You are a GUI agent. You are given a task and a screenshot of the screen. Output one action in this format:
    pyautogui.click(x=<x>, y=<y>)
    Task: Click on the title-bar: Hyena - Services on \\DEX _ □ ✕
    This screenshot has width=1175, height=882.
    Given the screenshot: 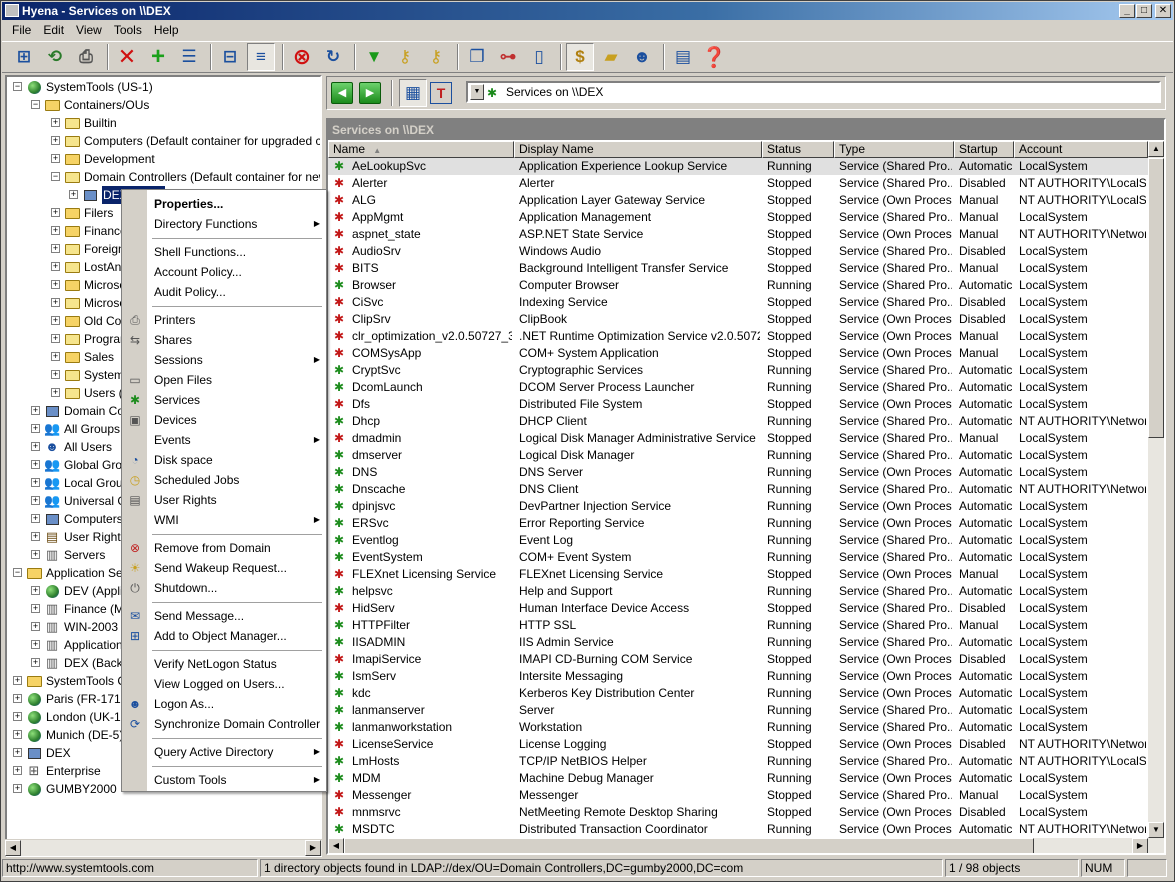 What is the action you would take?
    pyautogui.click(x=587, y=11)
    